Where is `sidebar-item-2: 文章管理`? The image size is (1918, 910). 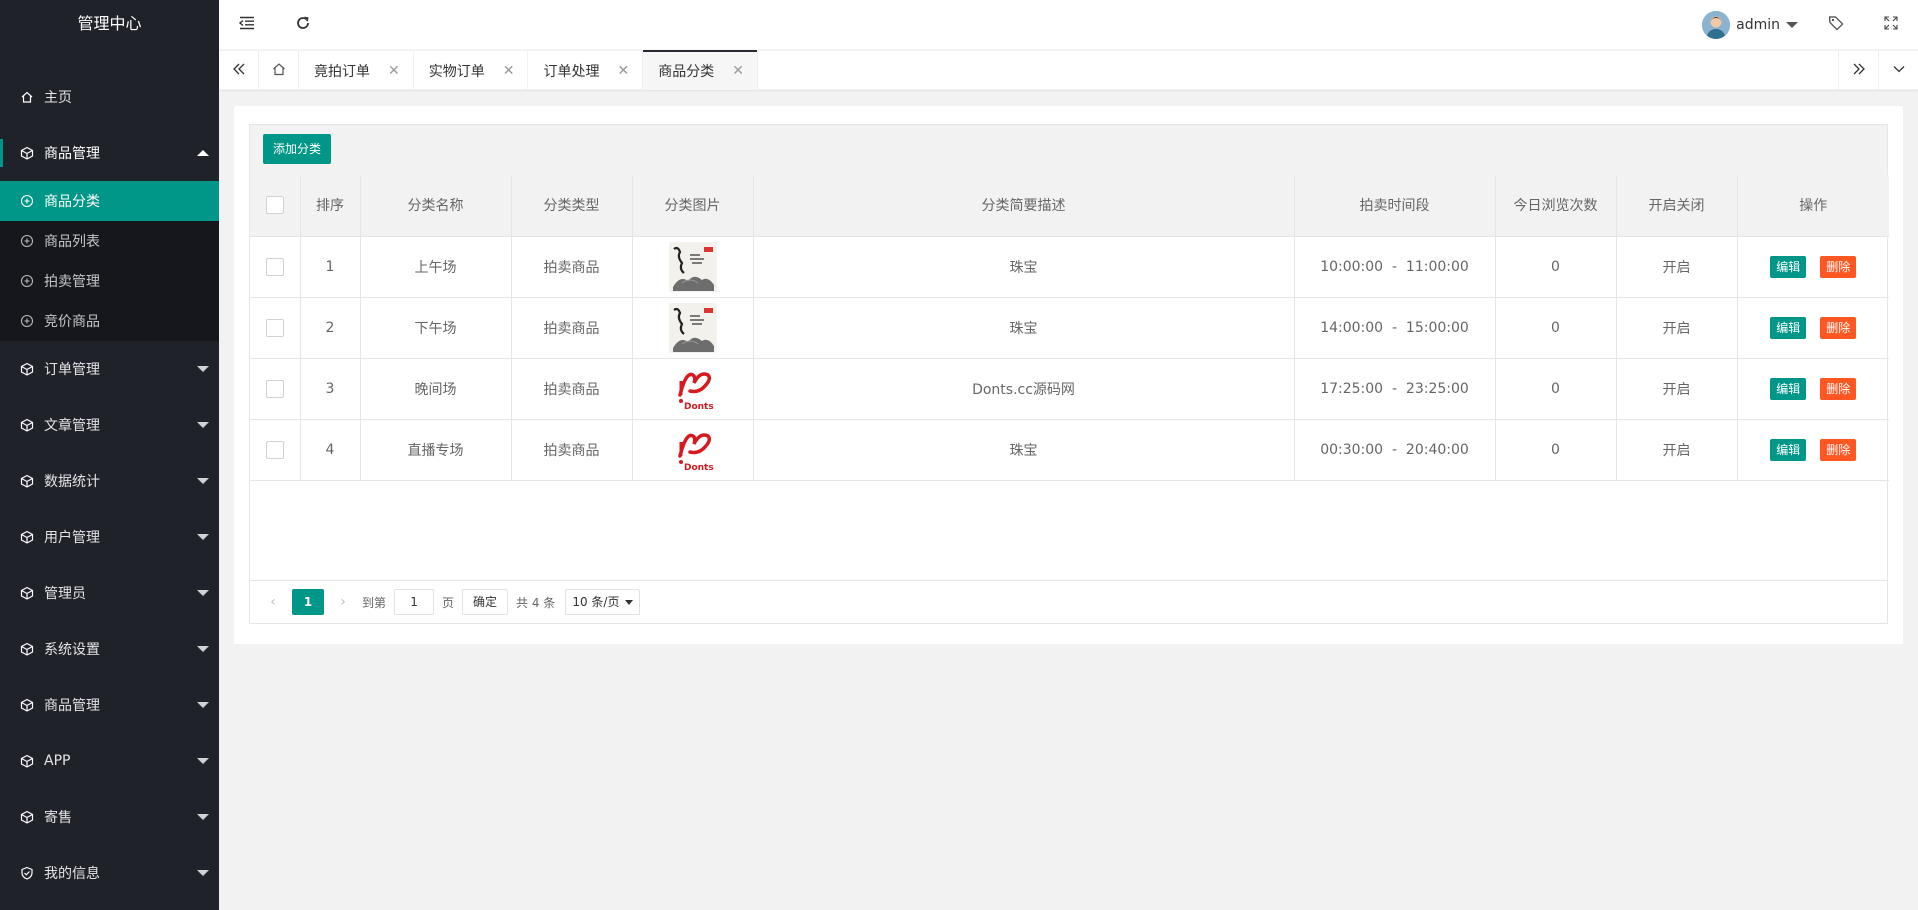
sidebar-item-2: 文章管理 is located at coordinates (109, 425).